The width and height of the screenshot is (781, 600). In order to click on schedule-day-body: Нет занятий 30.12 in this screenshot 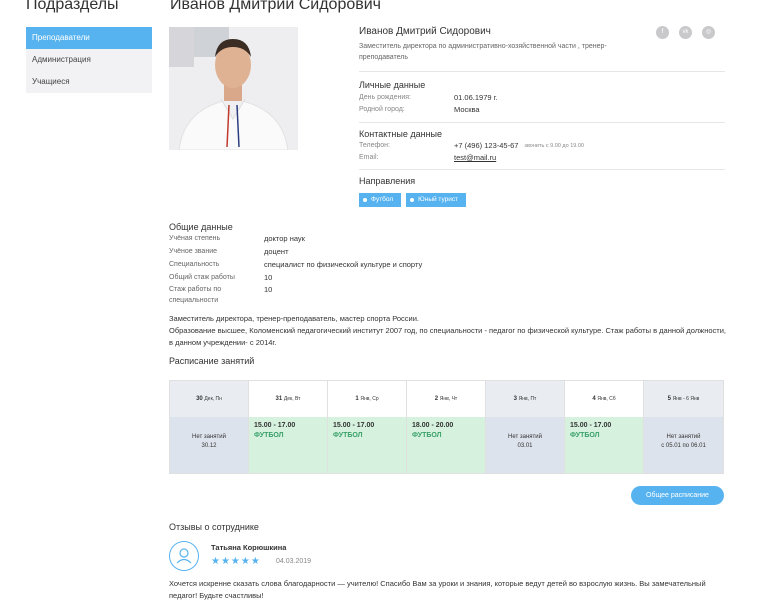, I will do `click(209, 445)`.